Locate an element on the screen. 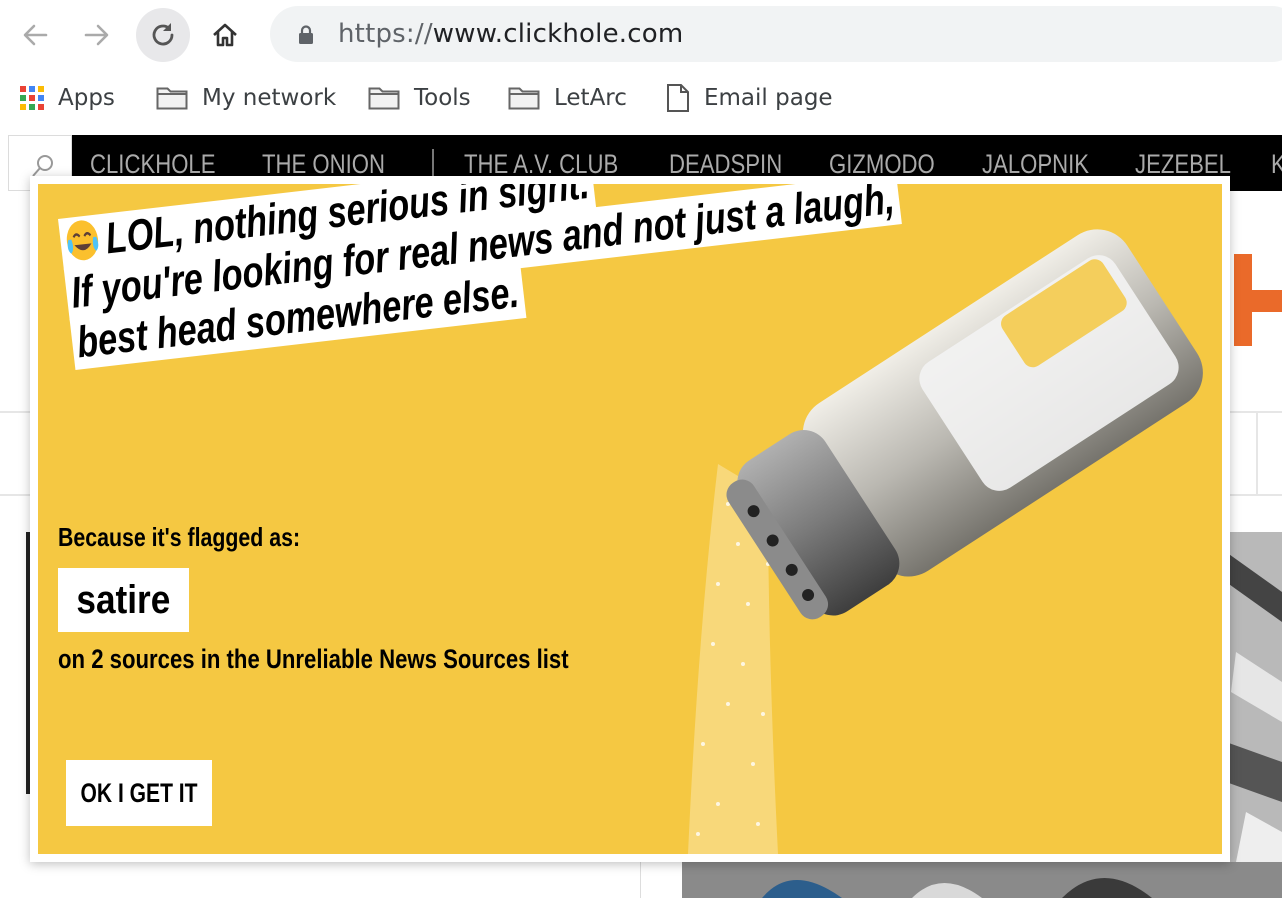 The height and width of the screenshot is (898, 1282). arrow-left-icon is located at coordinates (35, 35).